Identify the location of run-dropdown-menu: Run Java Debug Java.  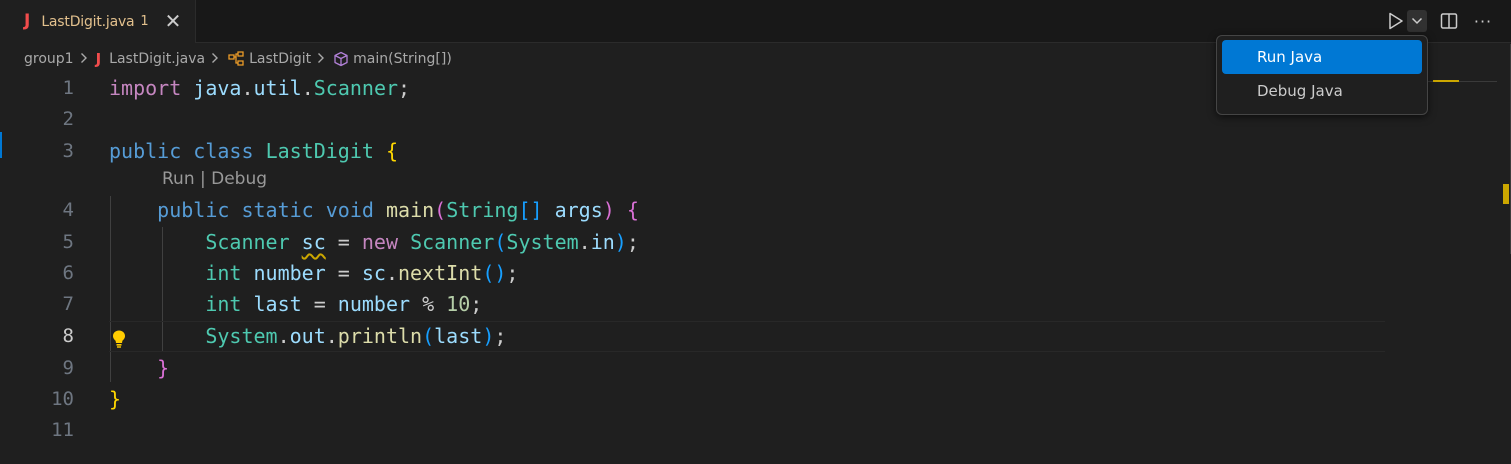
(1322, 75).